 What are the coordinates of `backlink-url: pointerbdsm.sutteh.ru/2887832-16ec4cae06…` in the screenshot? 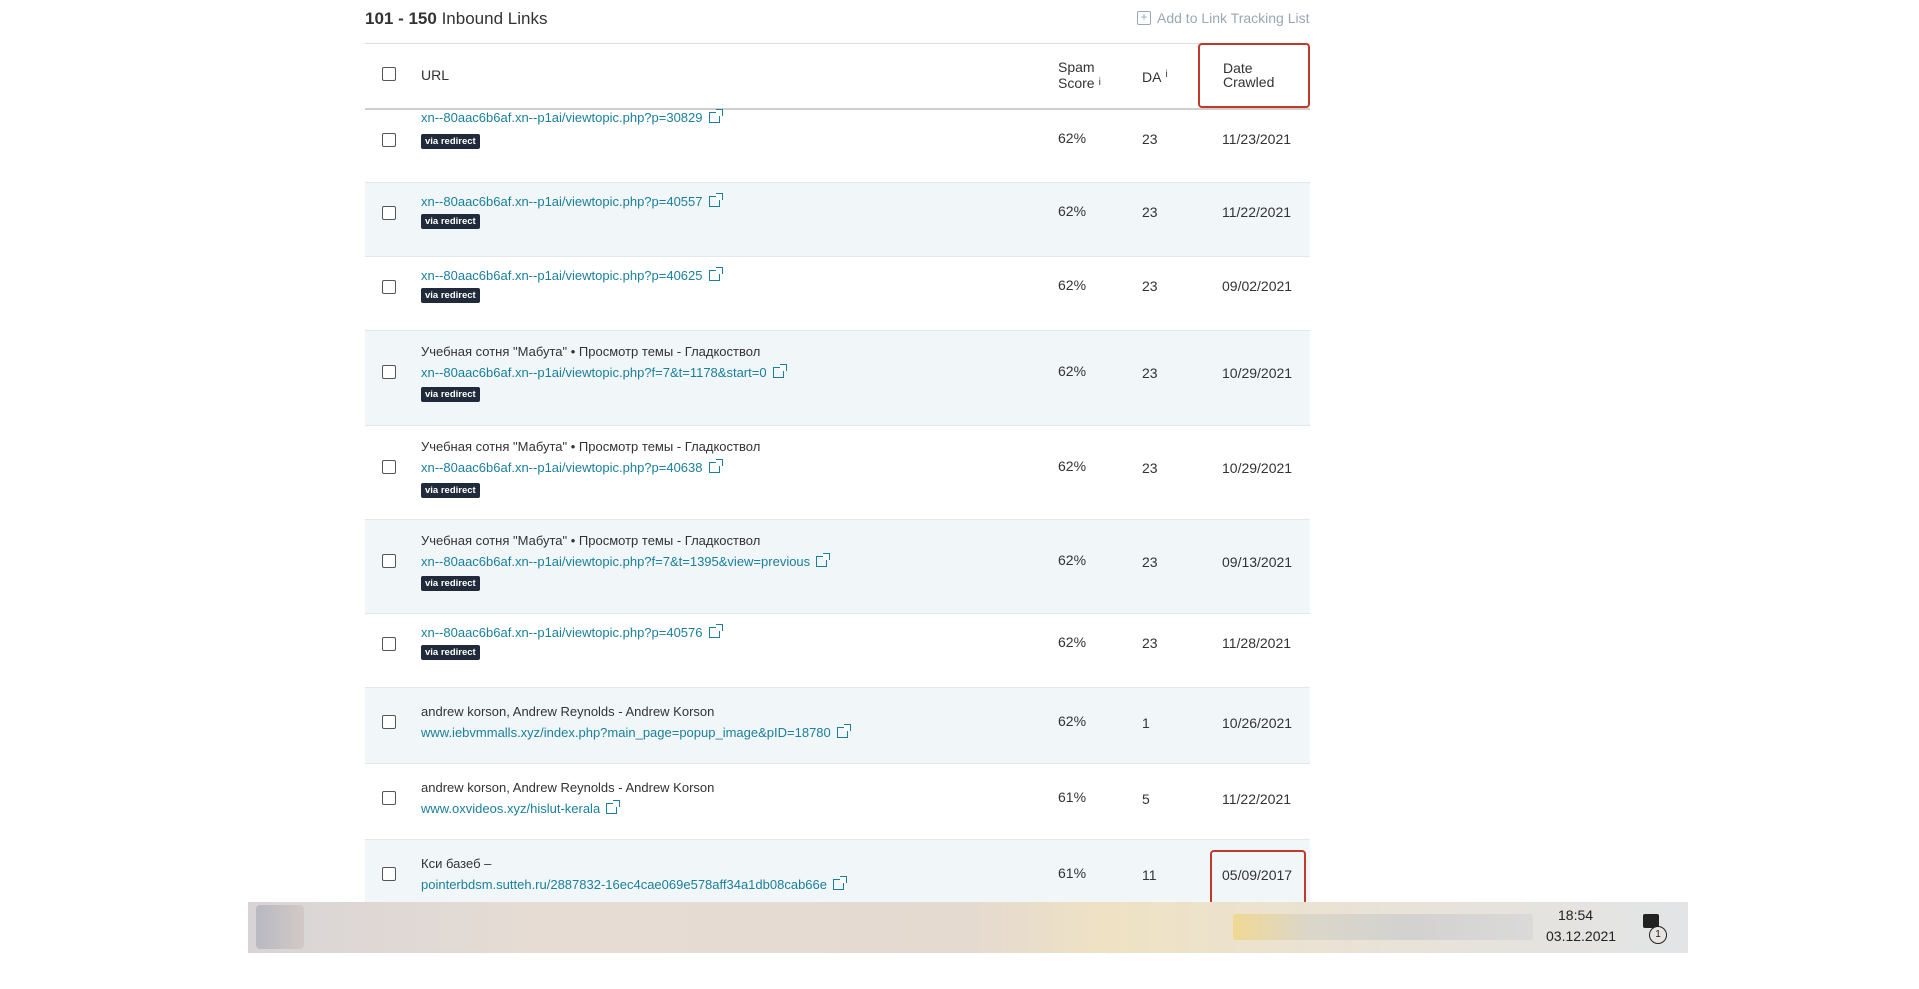 It's located at (634, 884).